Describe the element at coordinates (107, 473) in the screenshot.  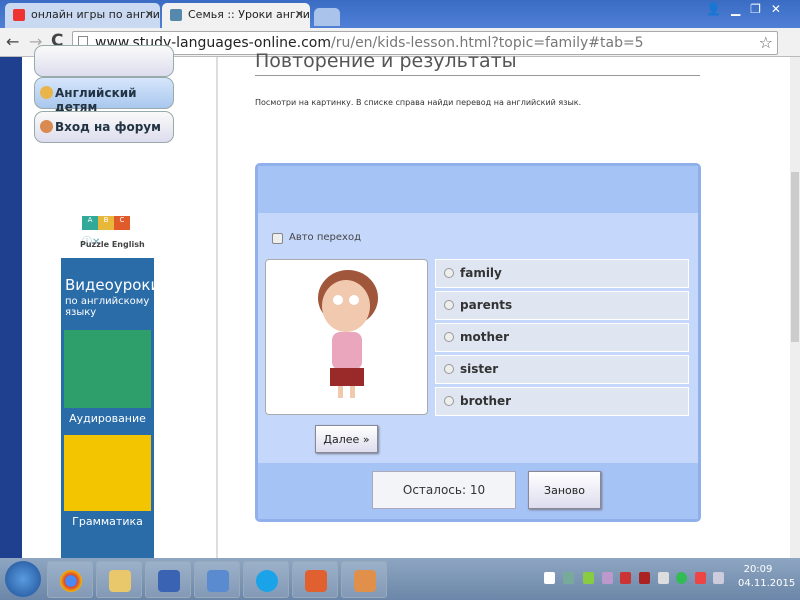
I see `grammar-image` at that location.